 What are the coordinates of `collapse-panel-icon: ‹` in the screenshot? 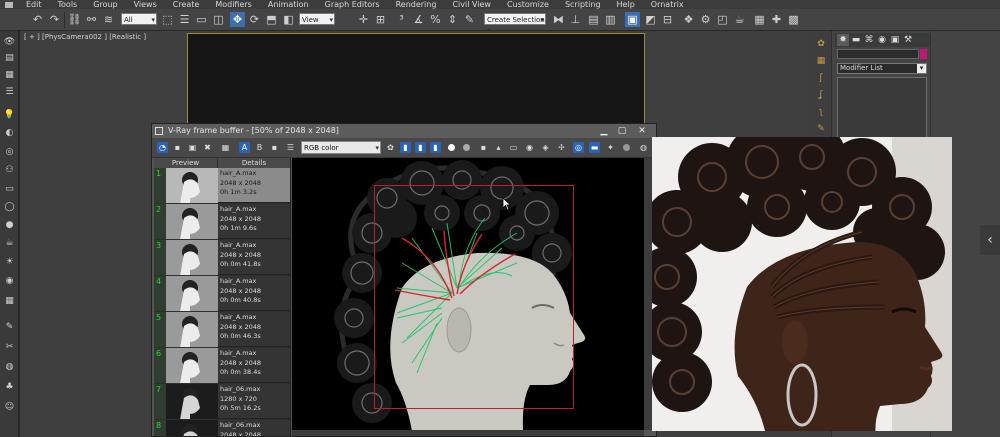 It's located at (990, 240).